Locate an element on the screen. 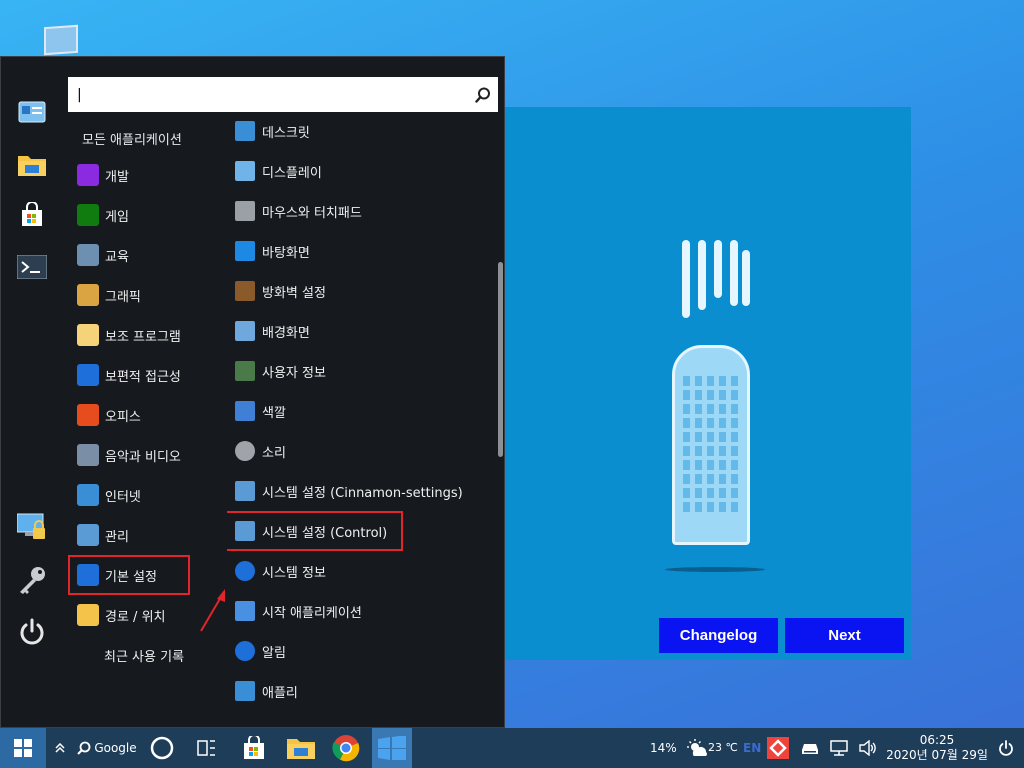 Image resolution: width=1024 pixels, height=768 pixels. lock-screen-icon is located at coordinates (32, 527).